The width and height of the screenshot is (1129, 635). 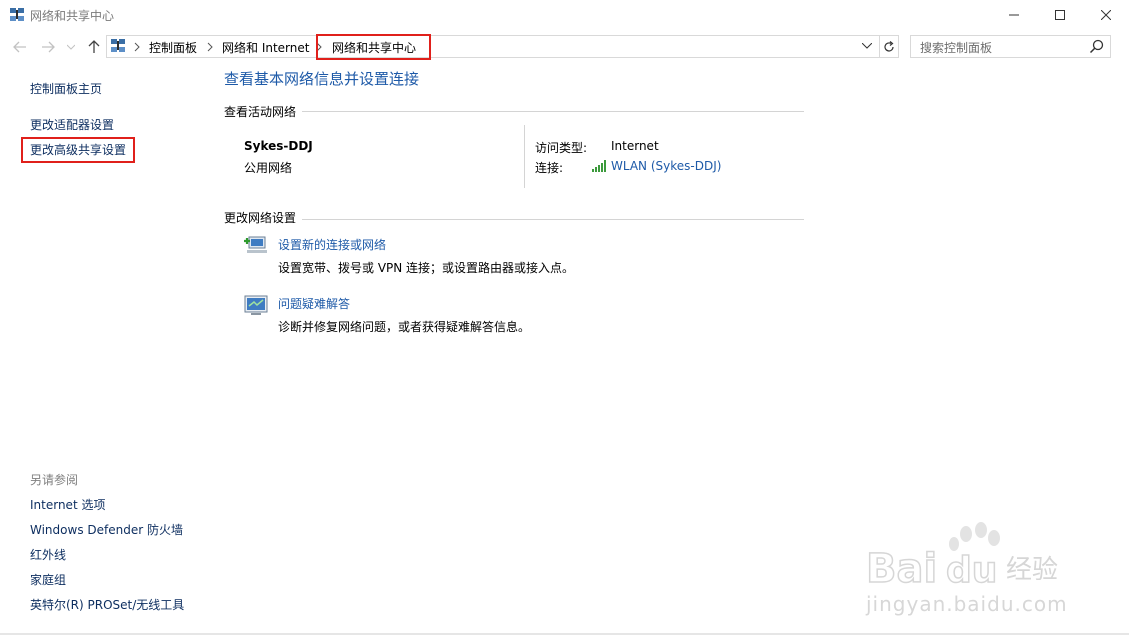 I want to click on watermark-url: jingyan.baidu.com, so click(x=967, y=604).